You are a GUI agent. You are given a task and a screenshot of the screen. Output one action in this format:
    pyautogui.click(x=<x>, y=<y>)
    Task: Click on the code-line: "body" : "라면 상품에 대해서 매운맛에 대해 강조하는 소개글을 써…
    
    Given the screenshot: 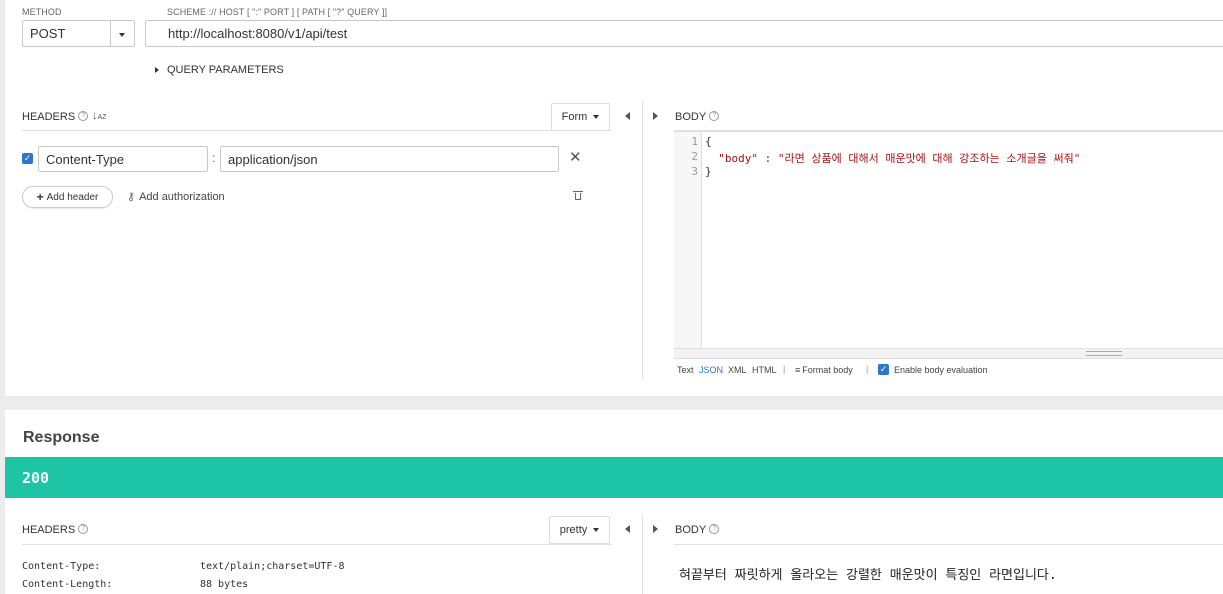 What is the action you would take?
    pyautogui.click(x=899, y=158)
    